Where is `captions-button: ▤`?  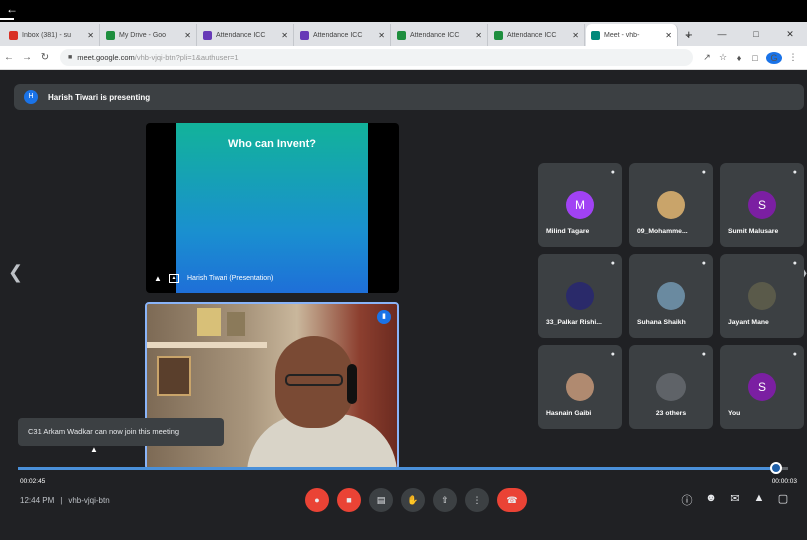
captions-button: ▤ is located at coordinates (381, 500).